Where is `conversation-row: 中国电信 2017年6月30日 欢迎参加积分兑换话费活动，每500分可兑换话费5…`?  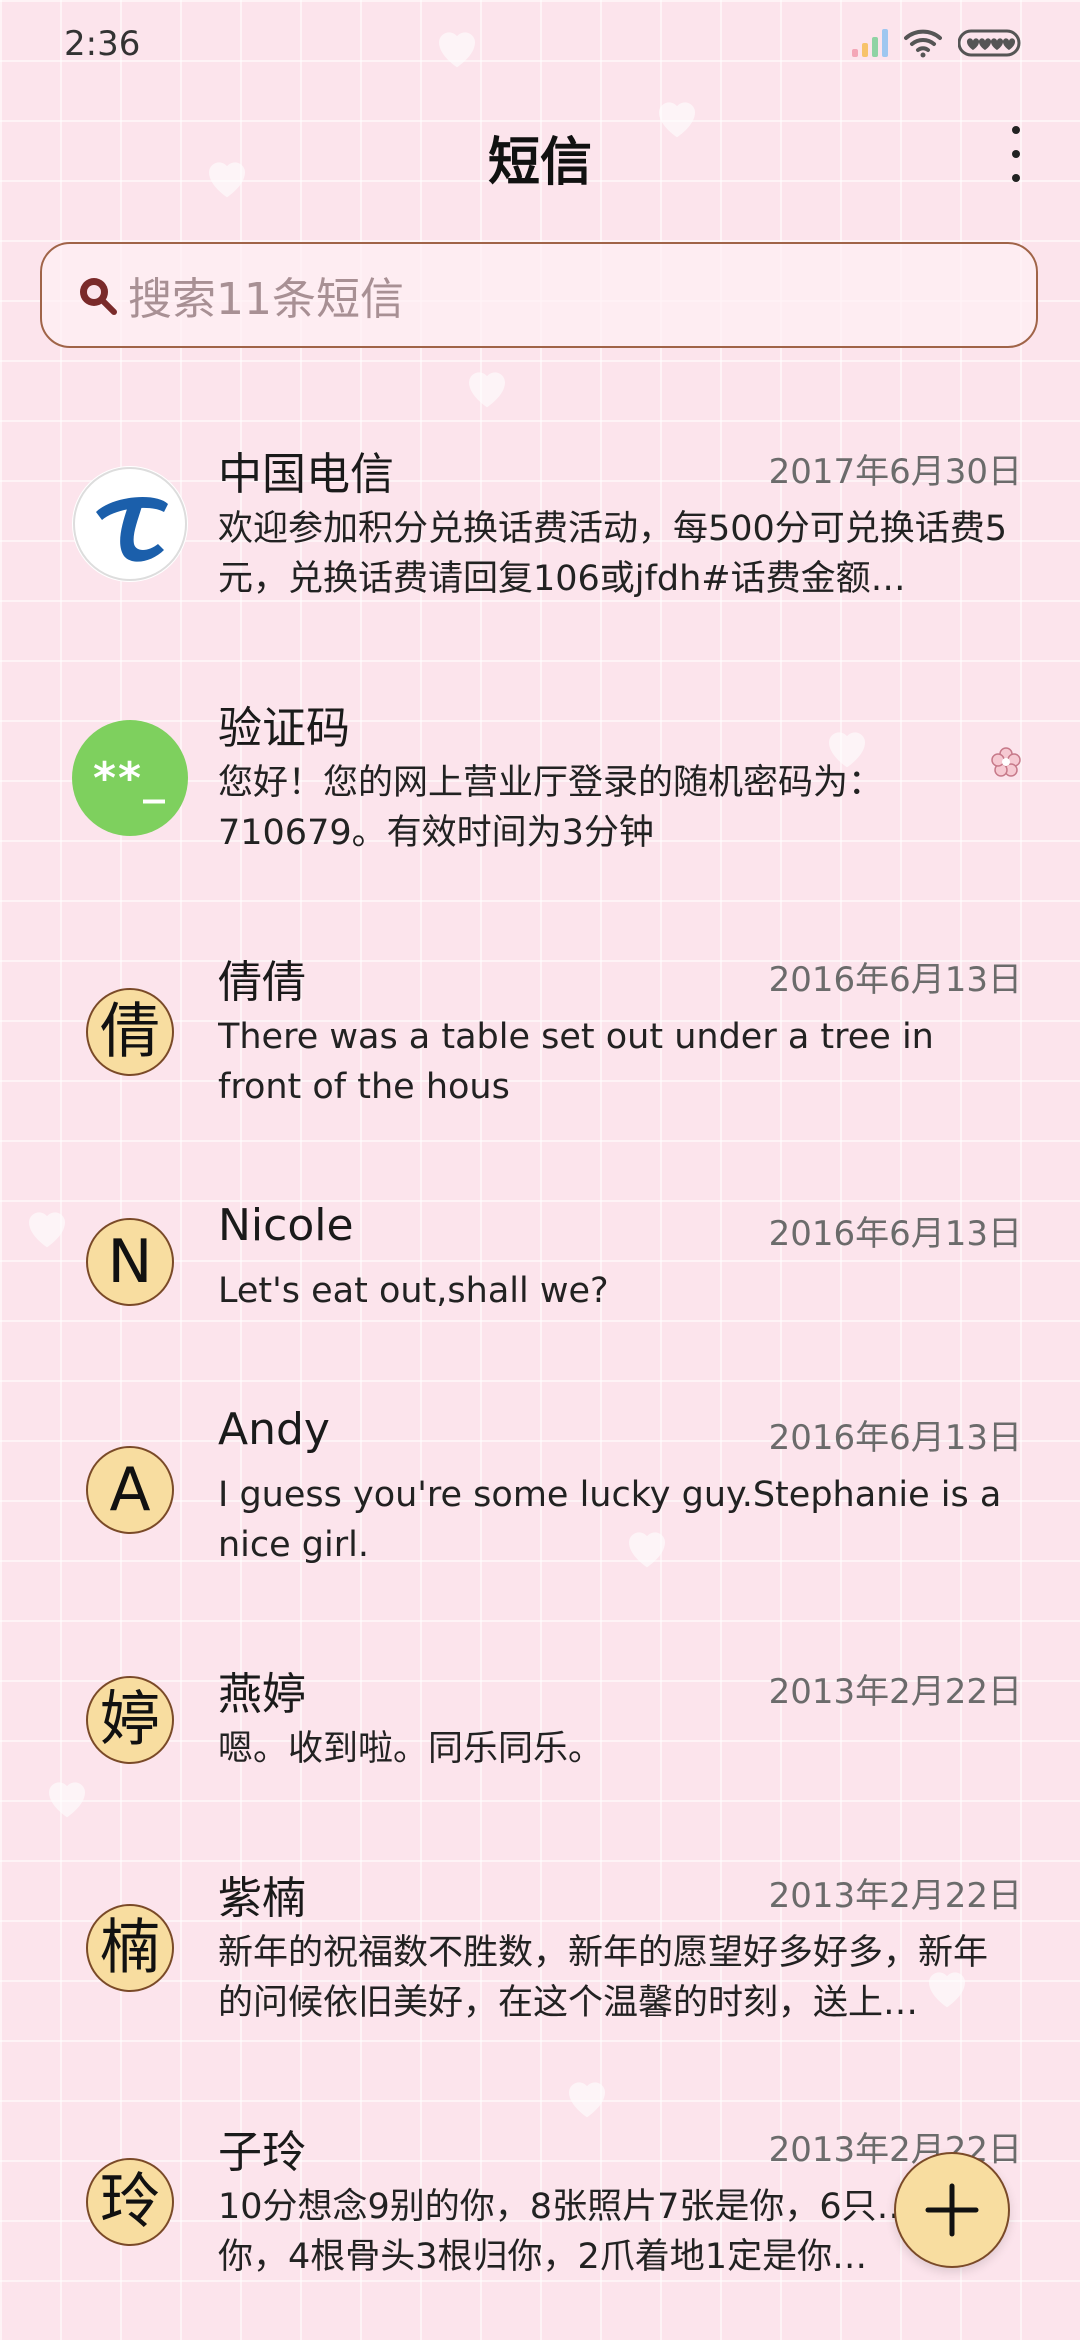 conversation-row: 中国电信 2017年6月30日 欢迎参加积分兑换话费活动，每500分可兑换话费5… is located at coordinates (540, 533).